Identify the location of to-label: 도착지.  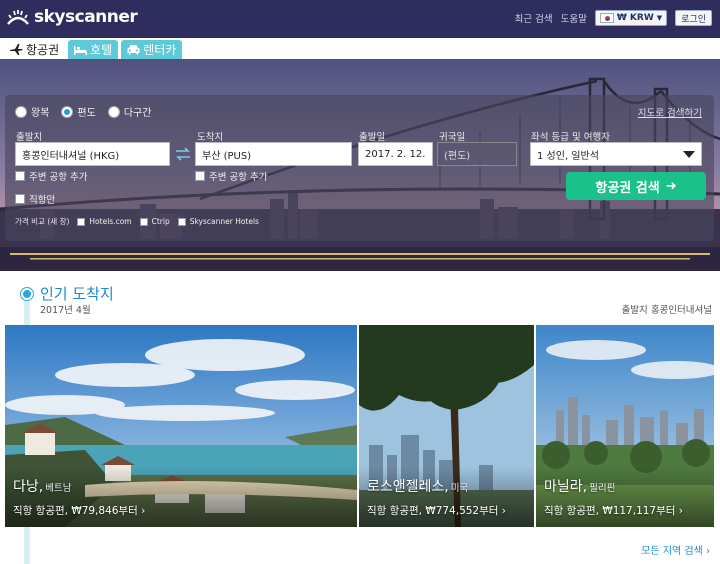
(210, 137).